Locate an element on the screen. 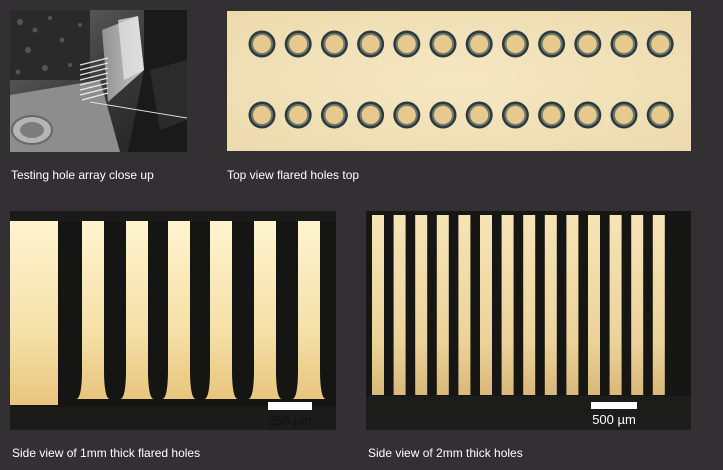 This screenshot has width=723, height=470. topview-caption: Top view flared holes top is located at coordinates (293, 175).